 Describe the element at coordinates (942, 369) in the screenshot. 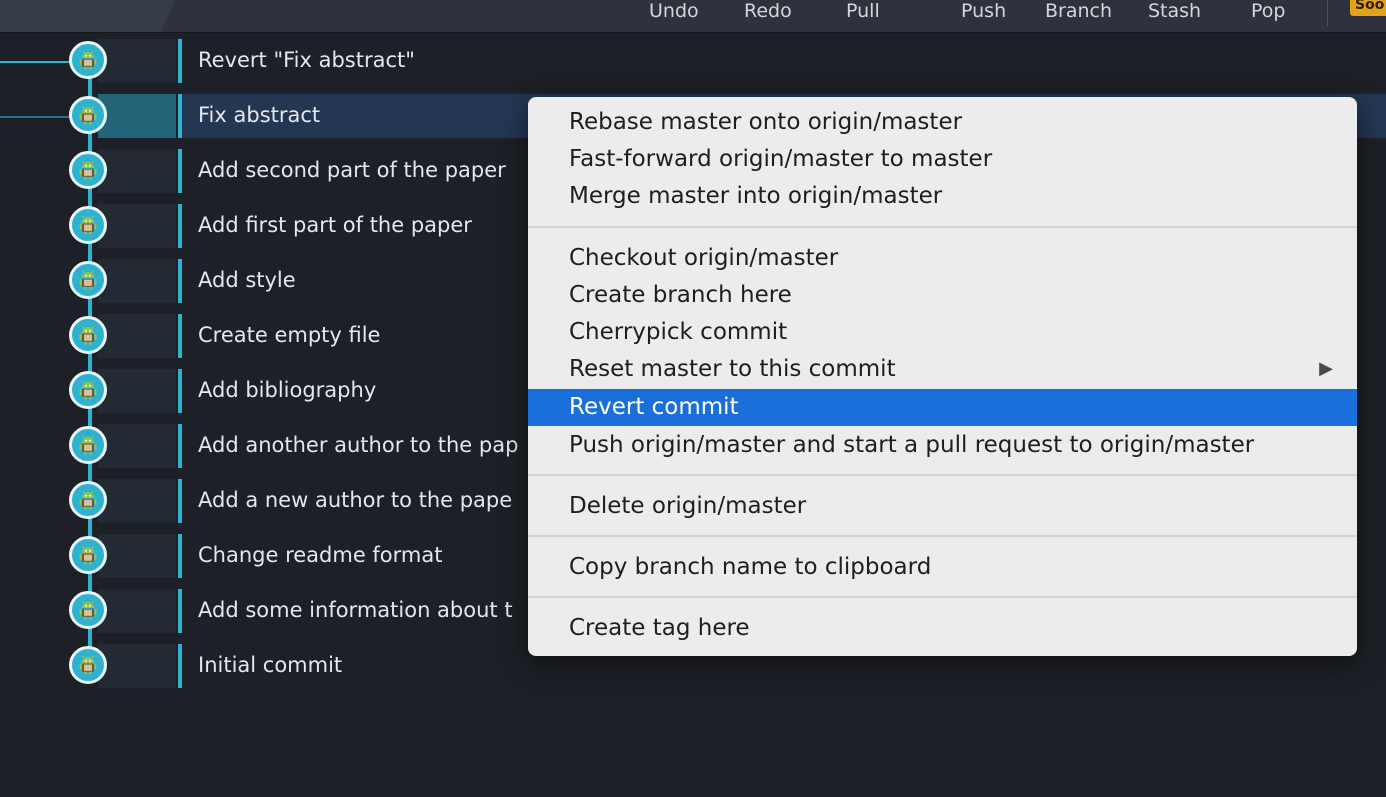

I see `menu-item-reset: Reset master to this commit ▶` at that location.